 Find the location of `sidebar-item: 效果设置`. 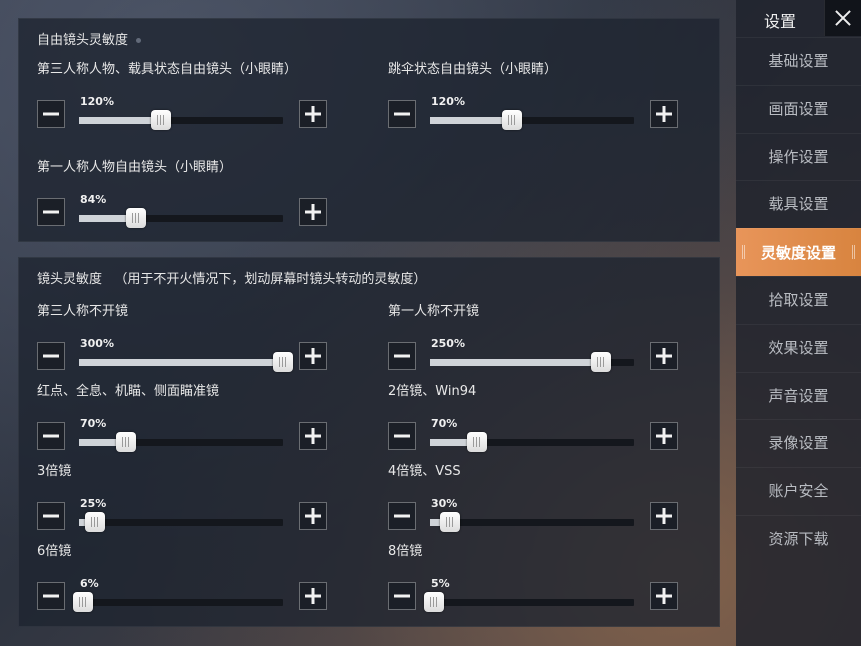

sidebar-item: 效果设置 is located at coordinates (798, 346).